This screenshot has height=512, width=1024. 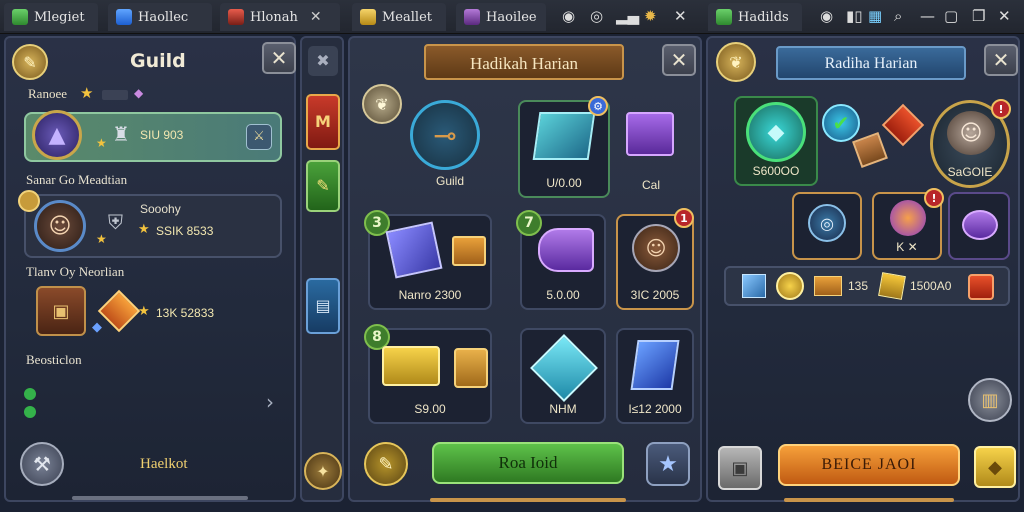 I want to click on reward-slot: ◆ S600OO, so click(x=776, y=141).